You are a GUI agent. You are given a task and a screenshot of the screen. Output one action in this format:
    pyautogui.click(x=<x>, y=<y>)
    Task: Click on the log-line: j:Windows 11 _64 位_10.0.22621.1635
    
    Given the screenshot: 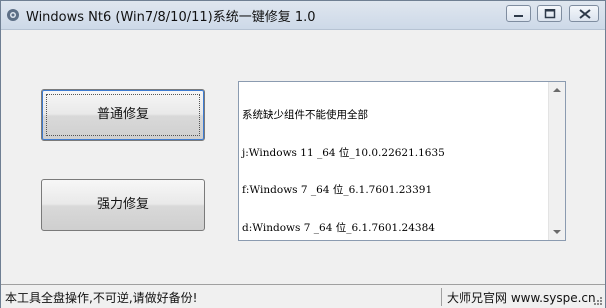 What is the action you would take?
    pyautogui.click(x=343, y=152)
    